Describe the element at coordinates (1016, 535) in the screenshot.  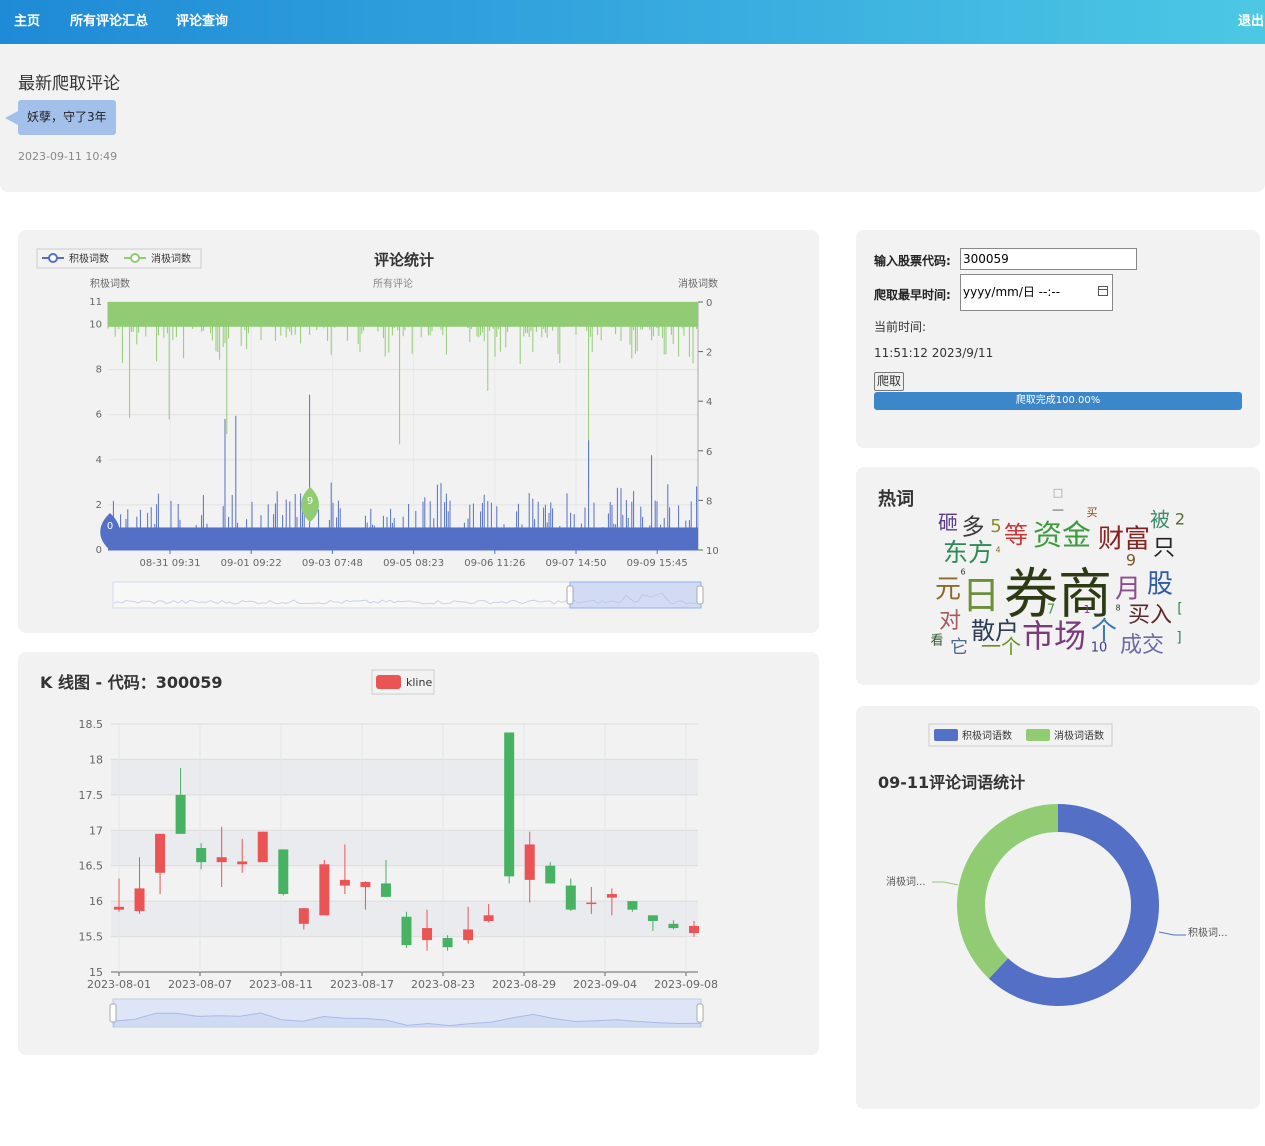
I see `hotword-12: 等` at that location.